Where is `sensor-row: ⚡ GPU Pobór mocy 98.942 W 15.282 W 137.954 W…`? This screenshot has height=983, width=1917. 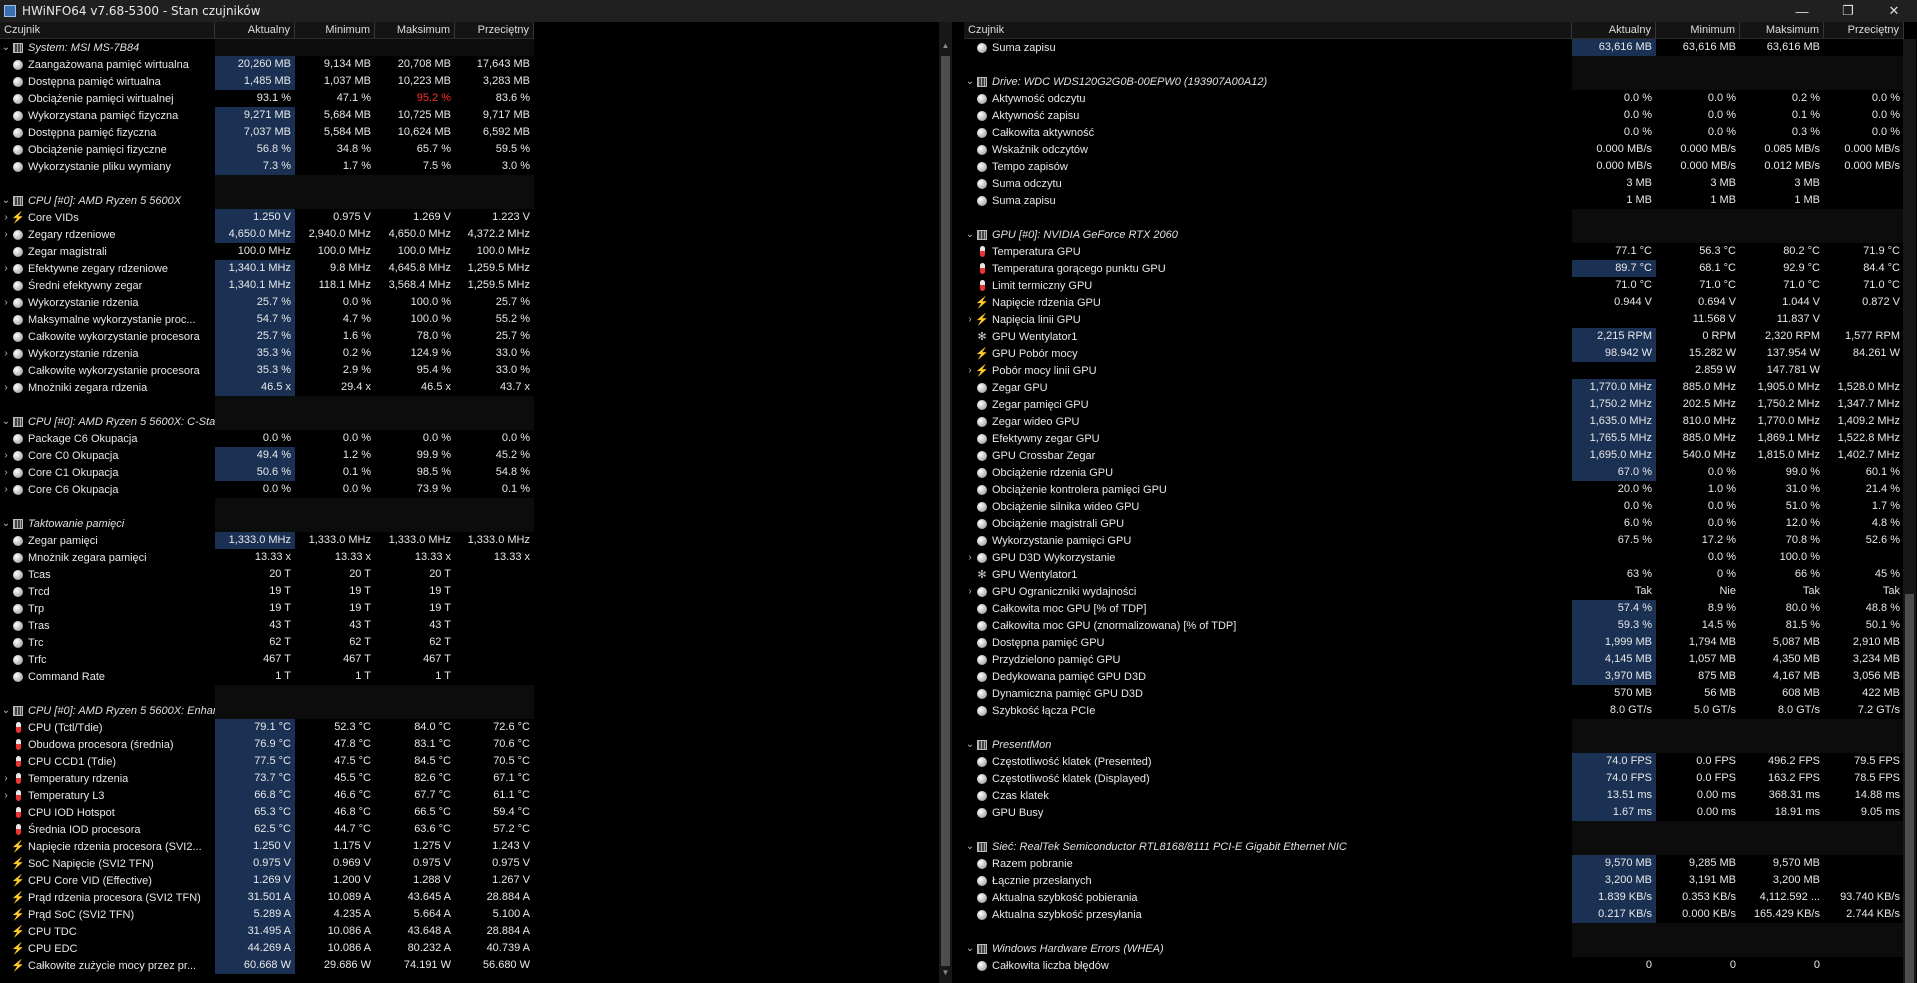
sensor-row: ⚡ GPU Pobór mocy 98.942 W 15.282 W 137.954 W… is located at coordinates (1434, 353).